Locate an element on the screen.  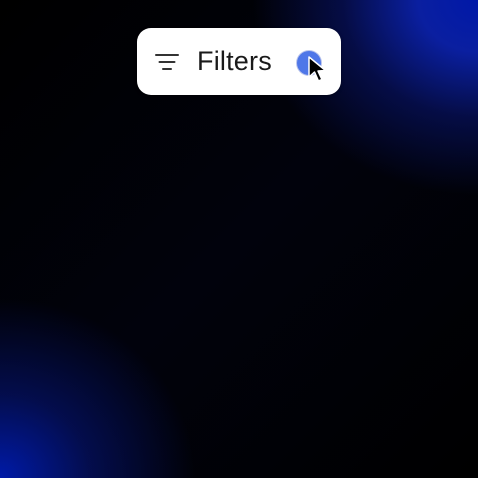
filters-button: Filters is located at coordinates (239, 61).